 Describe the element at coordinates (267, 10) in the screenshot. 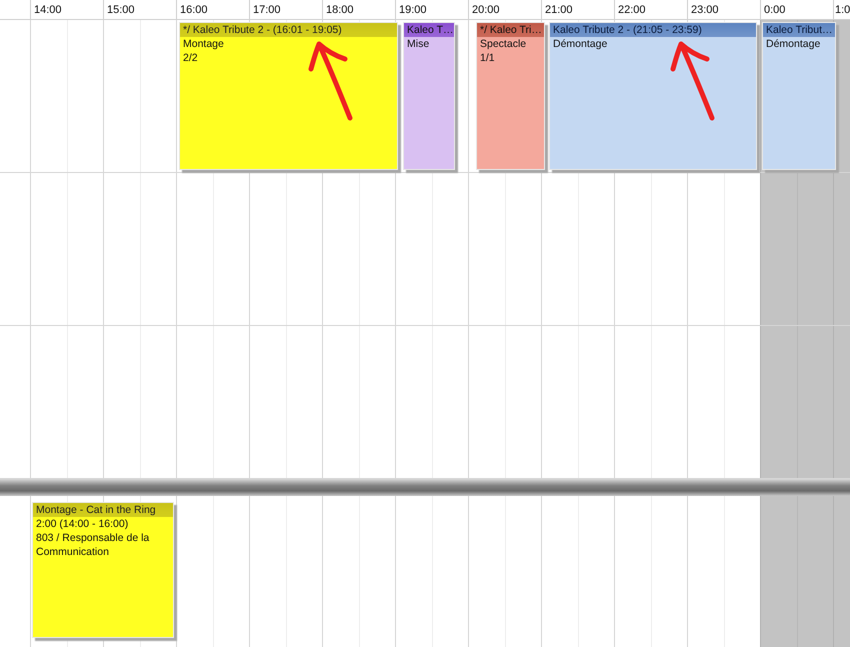

I see `hour-label: 17:00` at that location.